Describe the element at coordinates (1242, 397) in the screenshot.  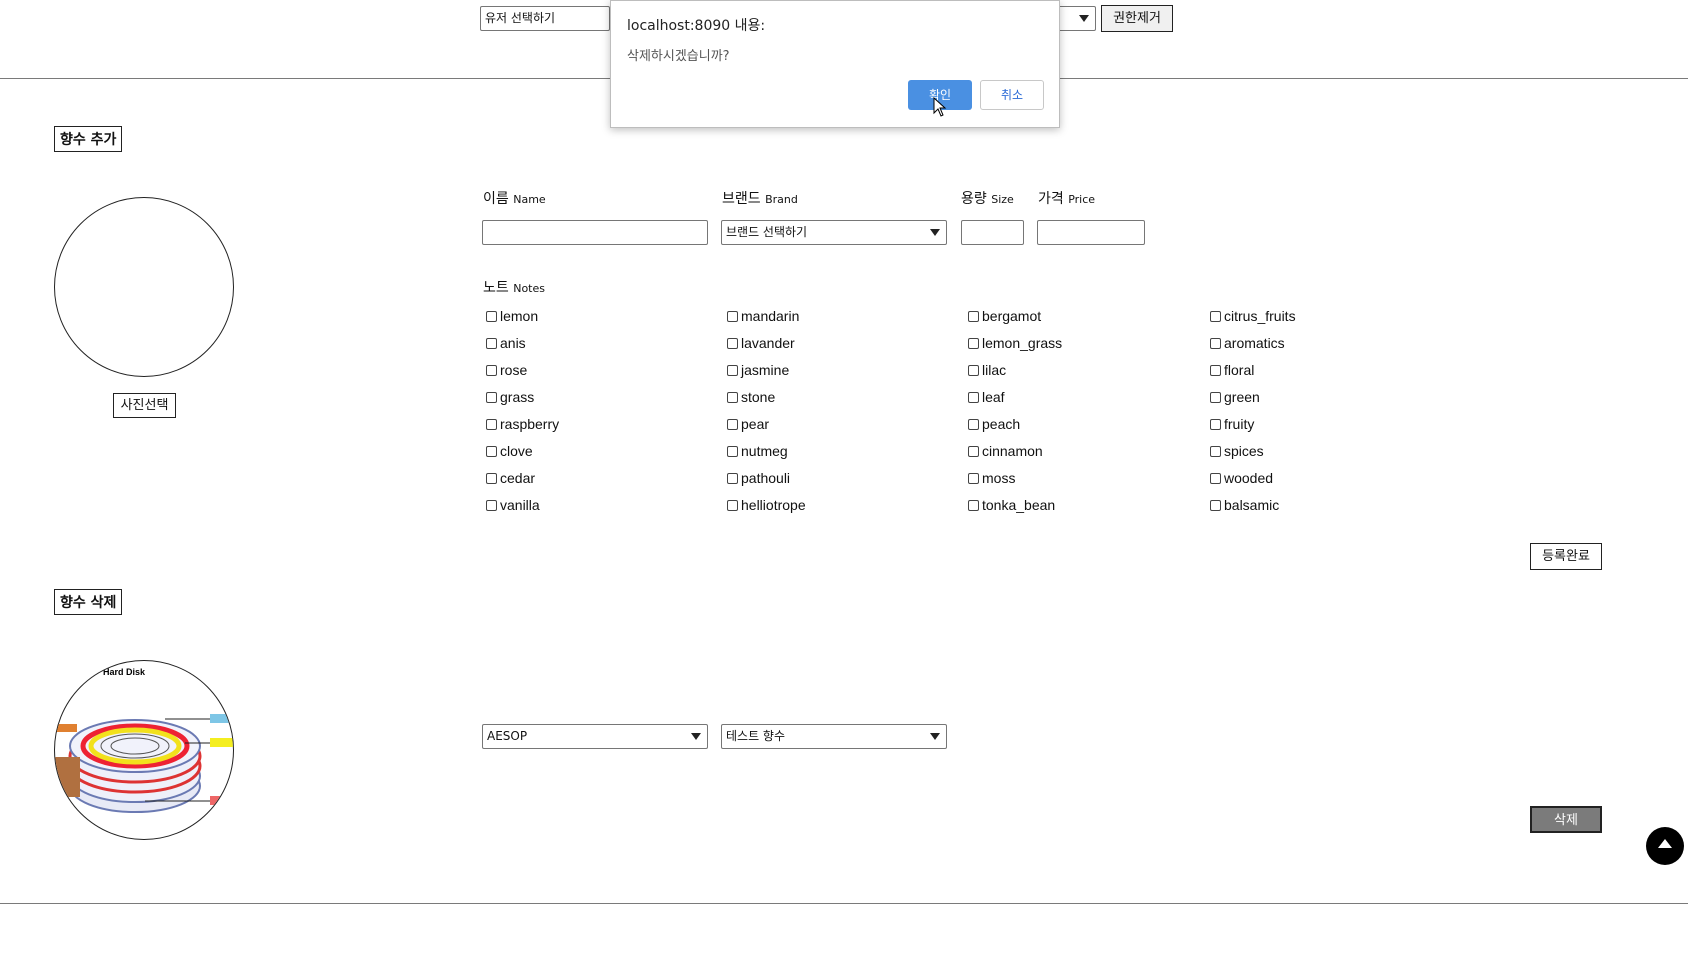
I see `note-label: green` at that location.